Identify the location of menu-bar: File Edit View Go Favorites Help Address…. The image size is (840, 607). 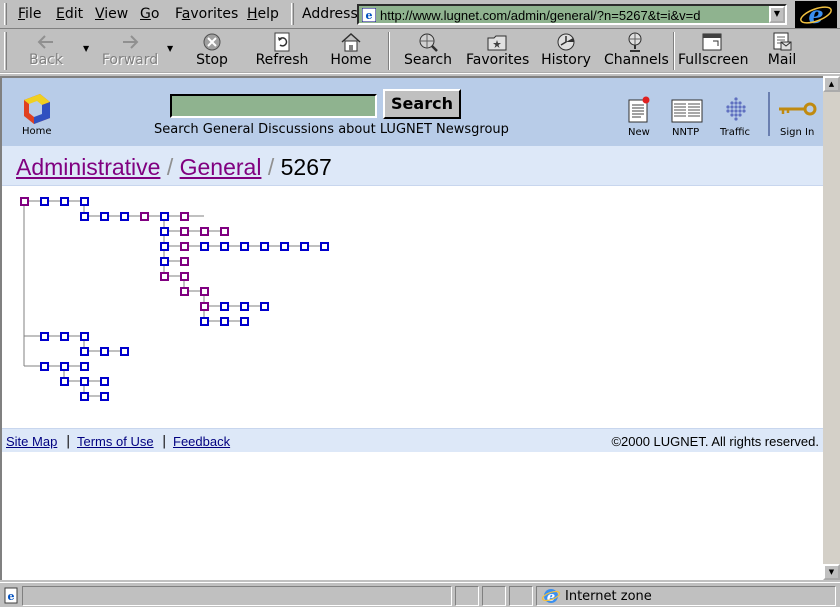
(420, 14).